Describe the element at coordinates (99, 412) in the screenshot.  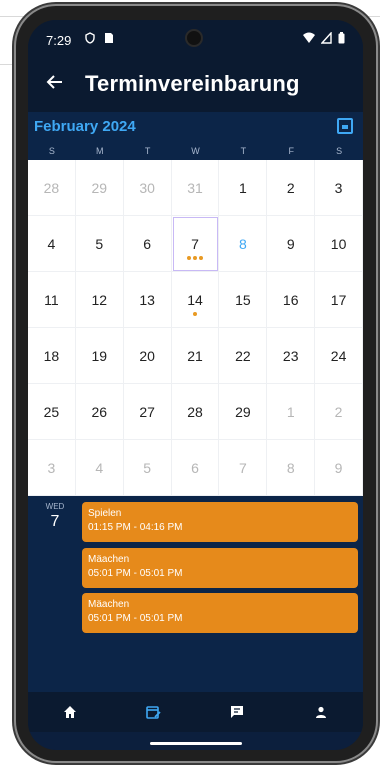
I see `calendar-day: 26` at that location.